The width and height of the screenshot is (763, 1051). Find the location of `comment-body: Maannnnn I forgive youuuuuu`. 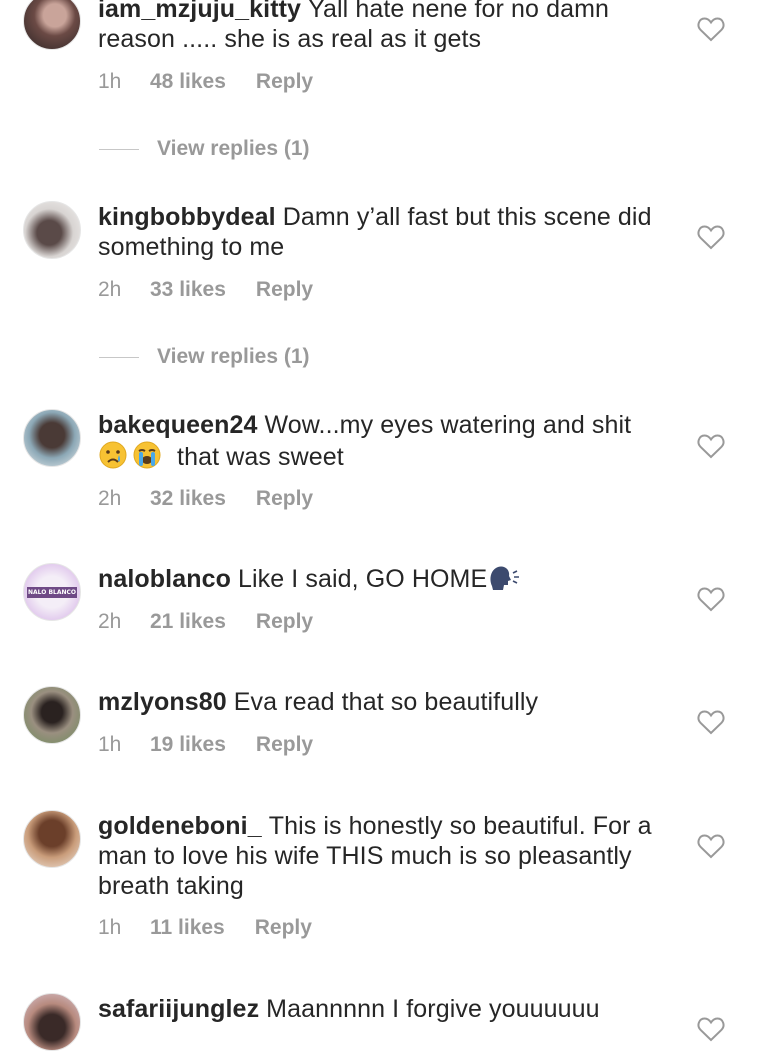

comment-body: Maannnnn I forgive youuuuuu is located at coordinates (433, 1009).